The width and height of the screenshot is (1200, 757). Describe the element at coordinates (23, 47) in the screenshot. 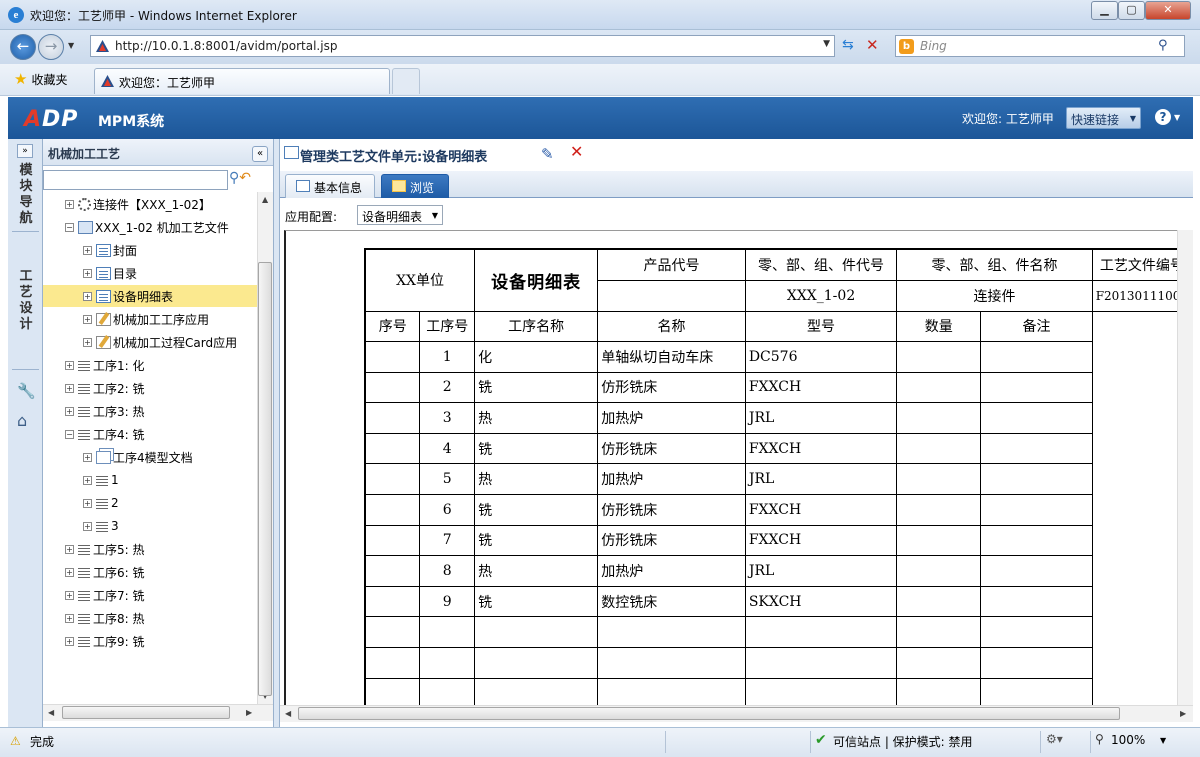

I see `back-button: ←` at that location.